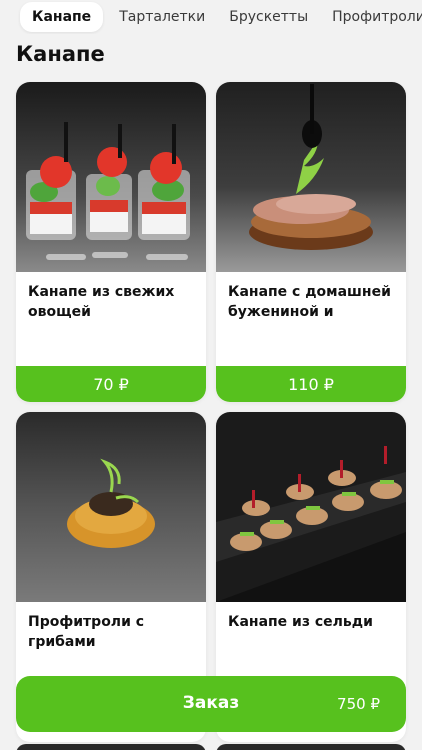 This screenshot has width=422, height=750. I want to click on product-name: Канапе из свежих овощей, so click(101, 302).